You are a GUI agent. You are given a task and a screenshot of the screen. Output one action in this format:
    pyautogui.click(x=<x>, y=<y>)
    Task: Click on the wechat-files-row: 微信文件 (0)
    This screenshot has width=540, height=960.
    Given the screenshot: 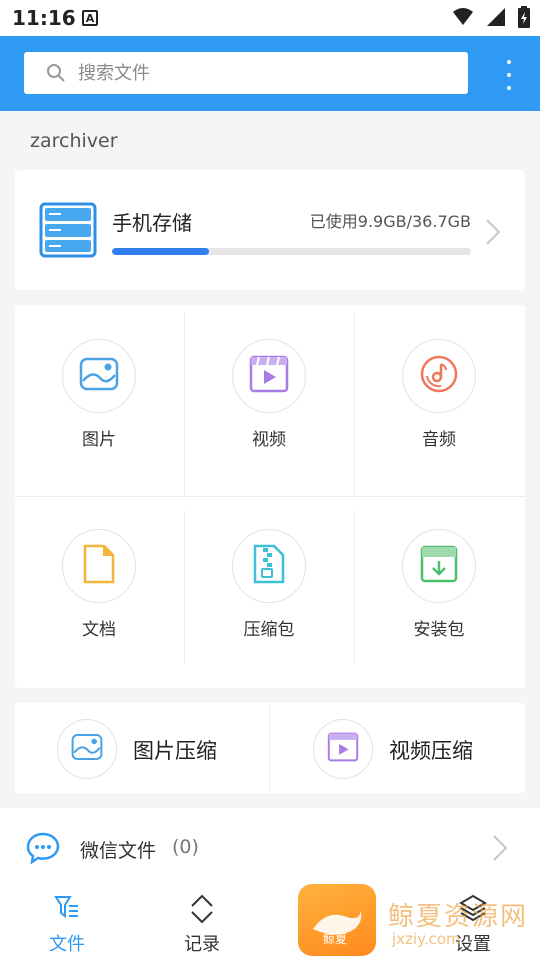 What is the action you would take?
    pyautogui.click(x=270, y=847)
    